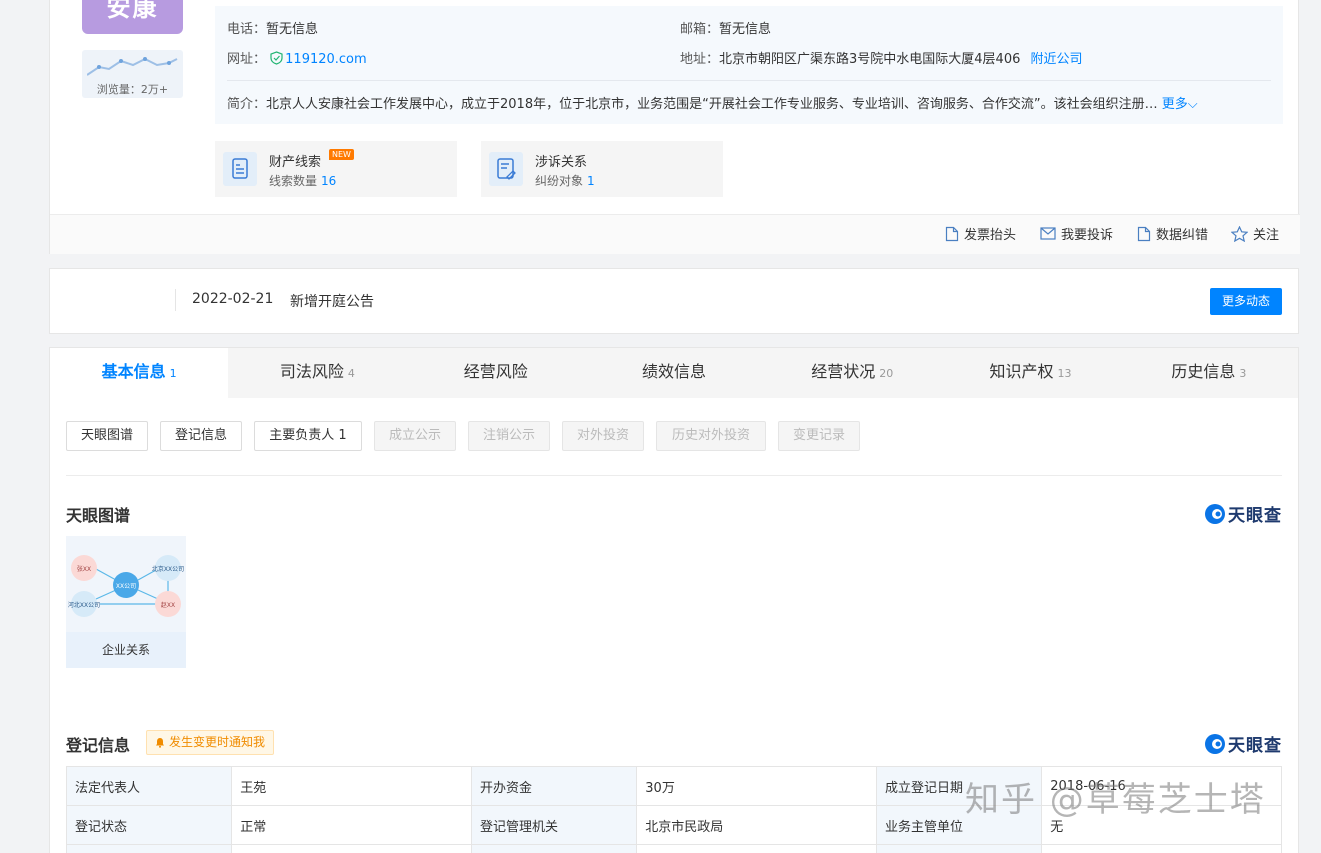 The image size is (1321, 853). Describe the element at coordinates (506, 169) in the screenshot. I see `litigation-document-icon` at that location.